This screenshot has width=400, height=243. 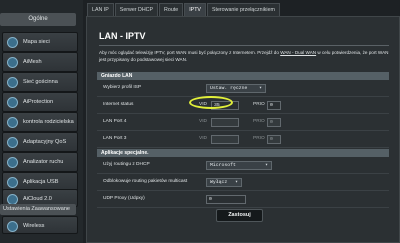 What do you see at coordinates (243, 122) in the screenshot?
I see `lan-port4-row: LAN Port 4 VID PRIO 0` at bounding box center [243, 122].